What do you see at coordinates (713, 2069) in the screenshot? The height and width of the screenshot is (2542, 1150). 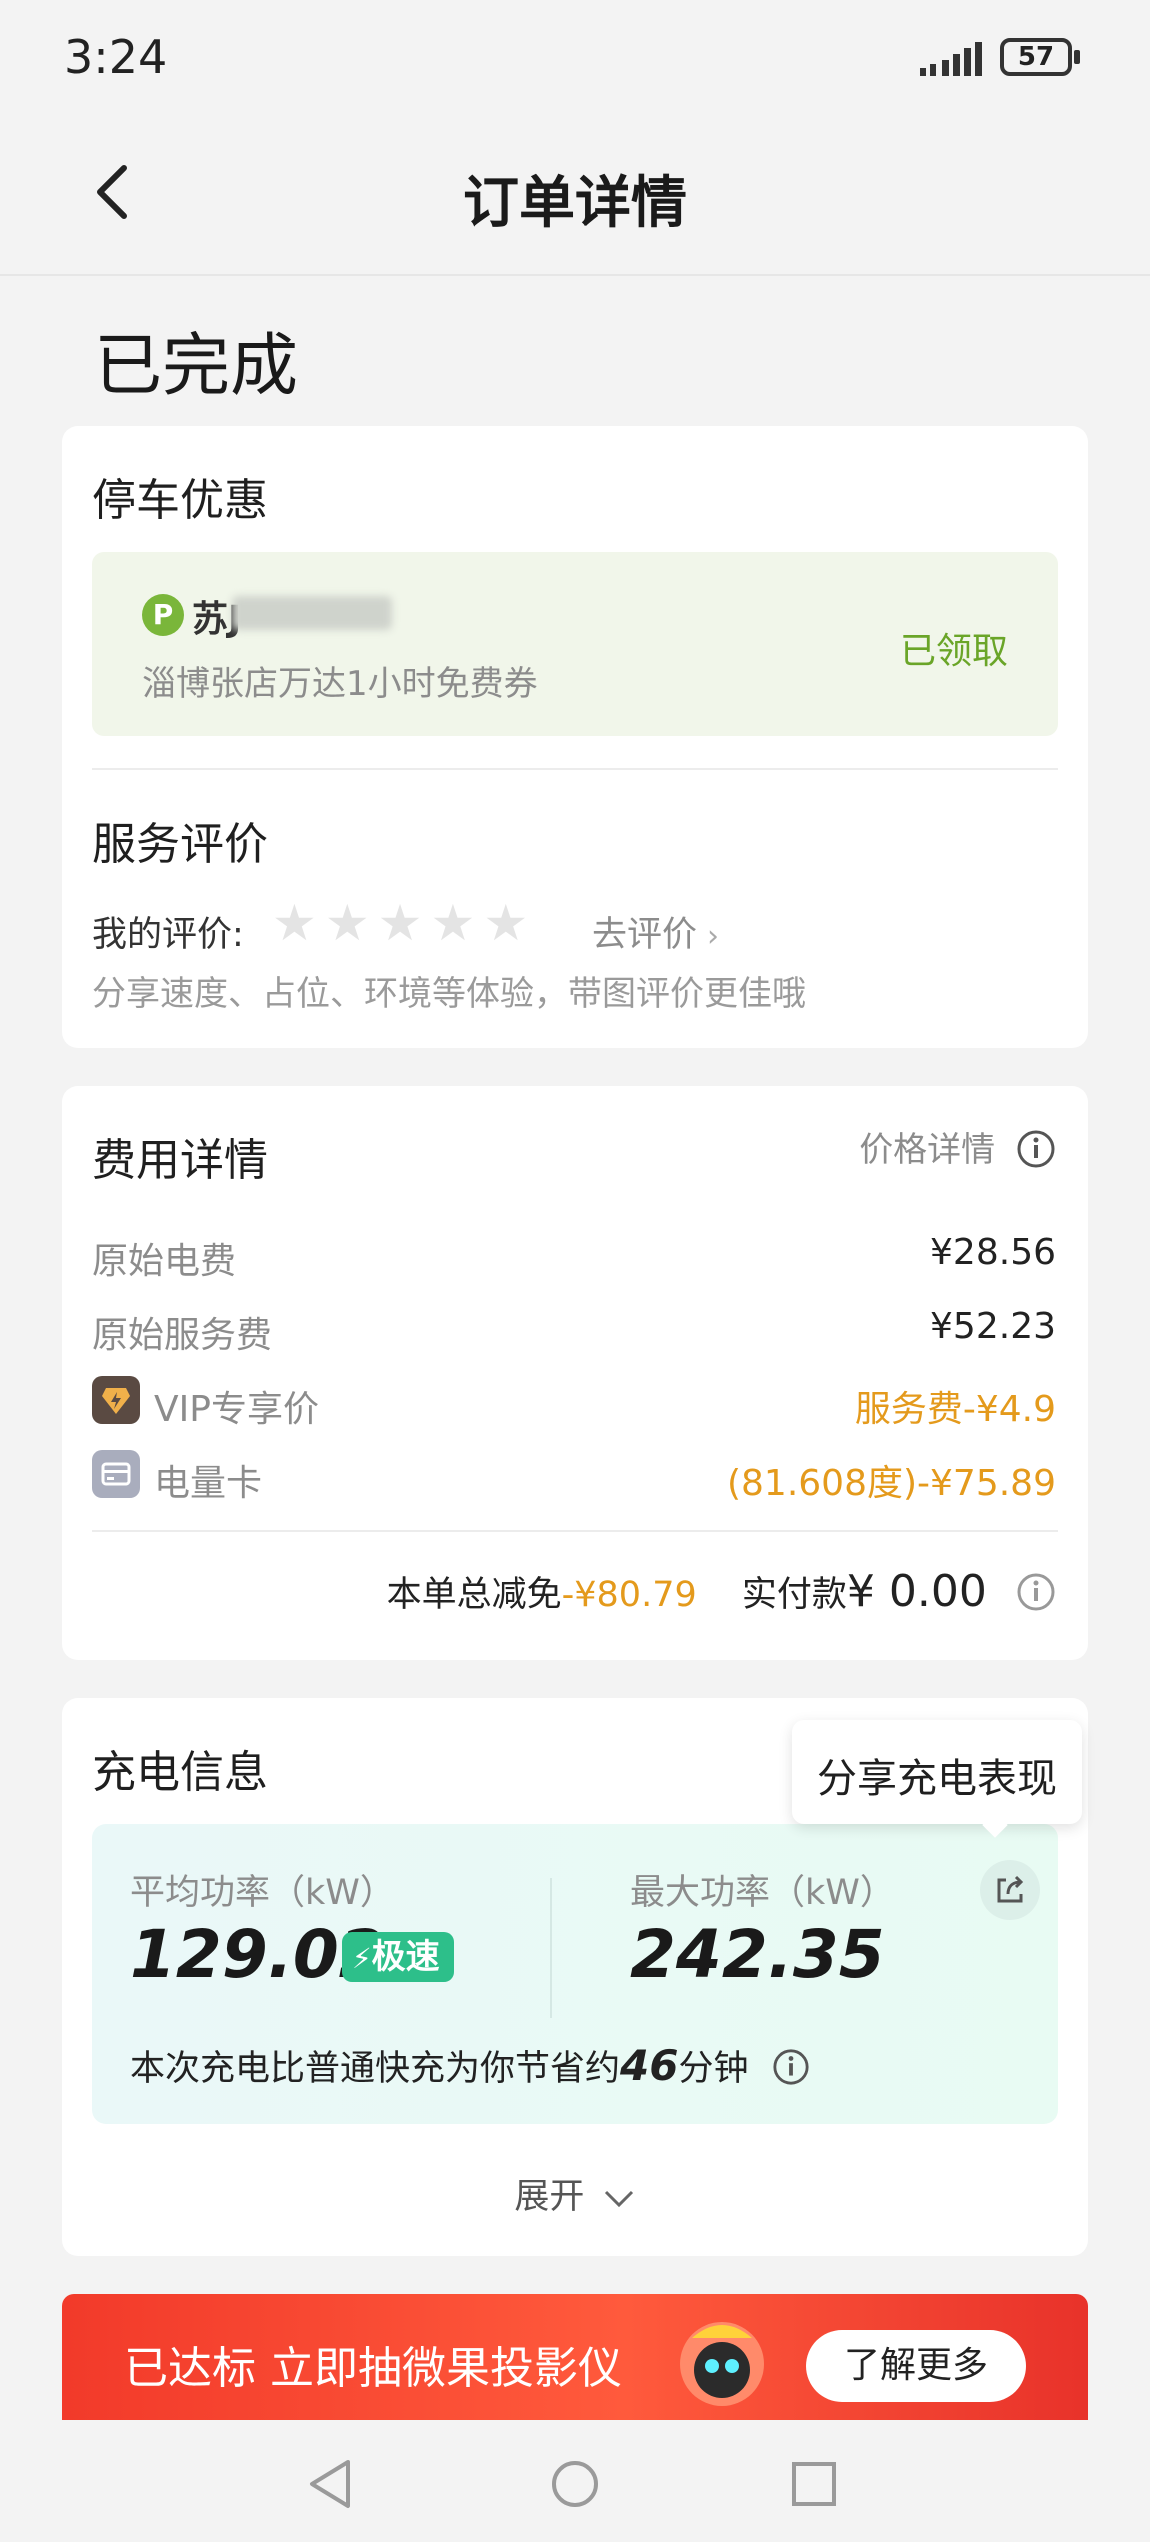 I see `saving-suffix: 分钟` at bounding box center [713, 2069].